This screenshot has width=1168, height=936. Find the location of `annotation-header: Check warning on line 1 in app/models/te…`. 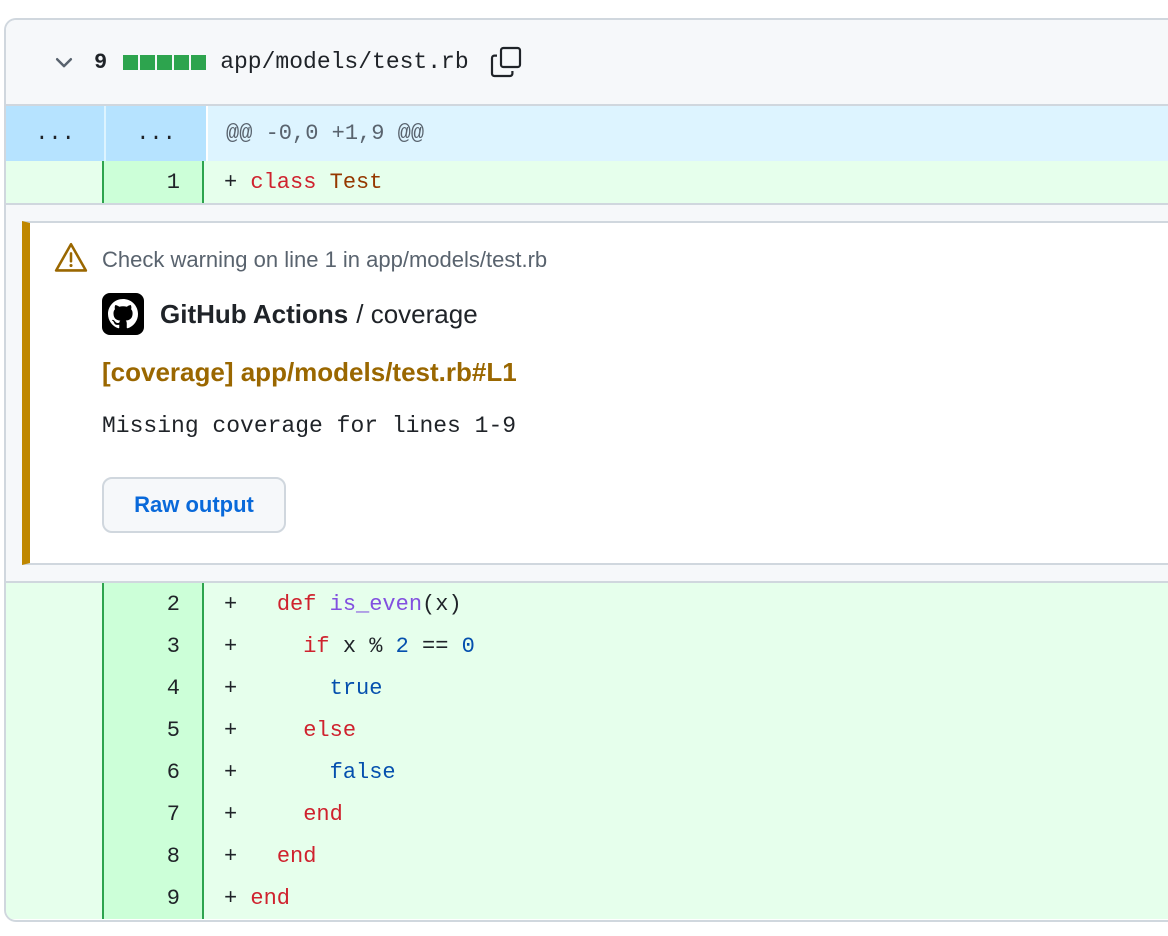

annotation-header: Check warning on line 1 in app/models/te… is located at coordinates (300, 259).